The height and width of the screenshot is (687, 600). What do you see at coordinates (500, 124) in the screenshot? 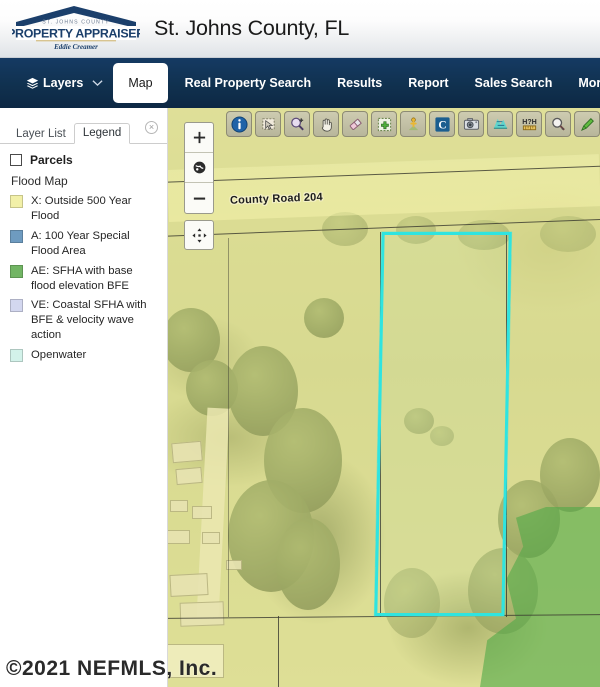
I see `sketch-layers-icon` at bounding box center [500, 124].